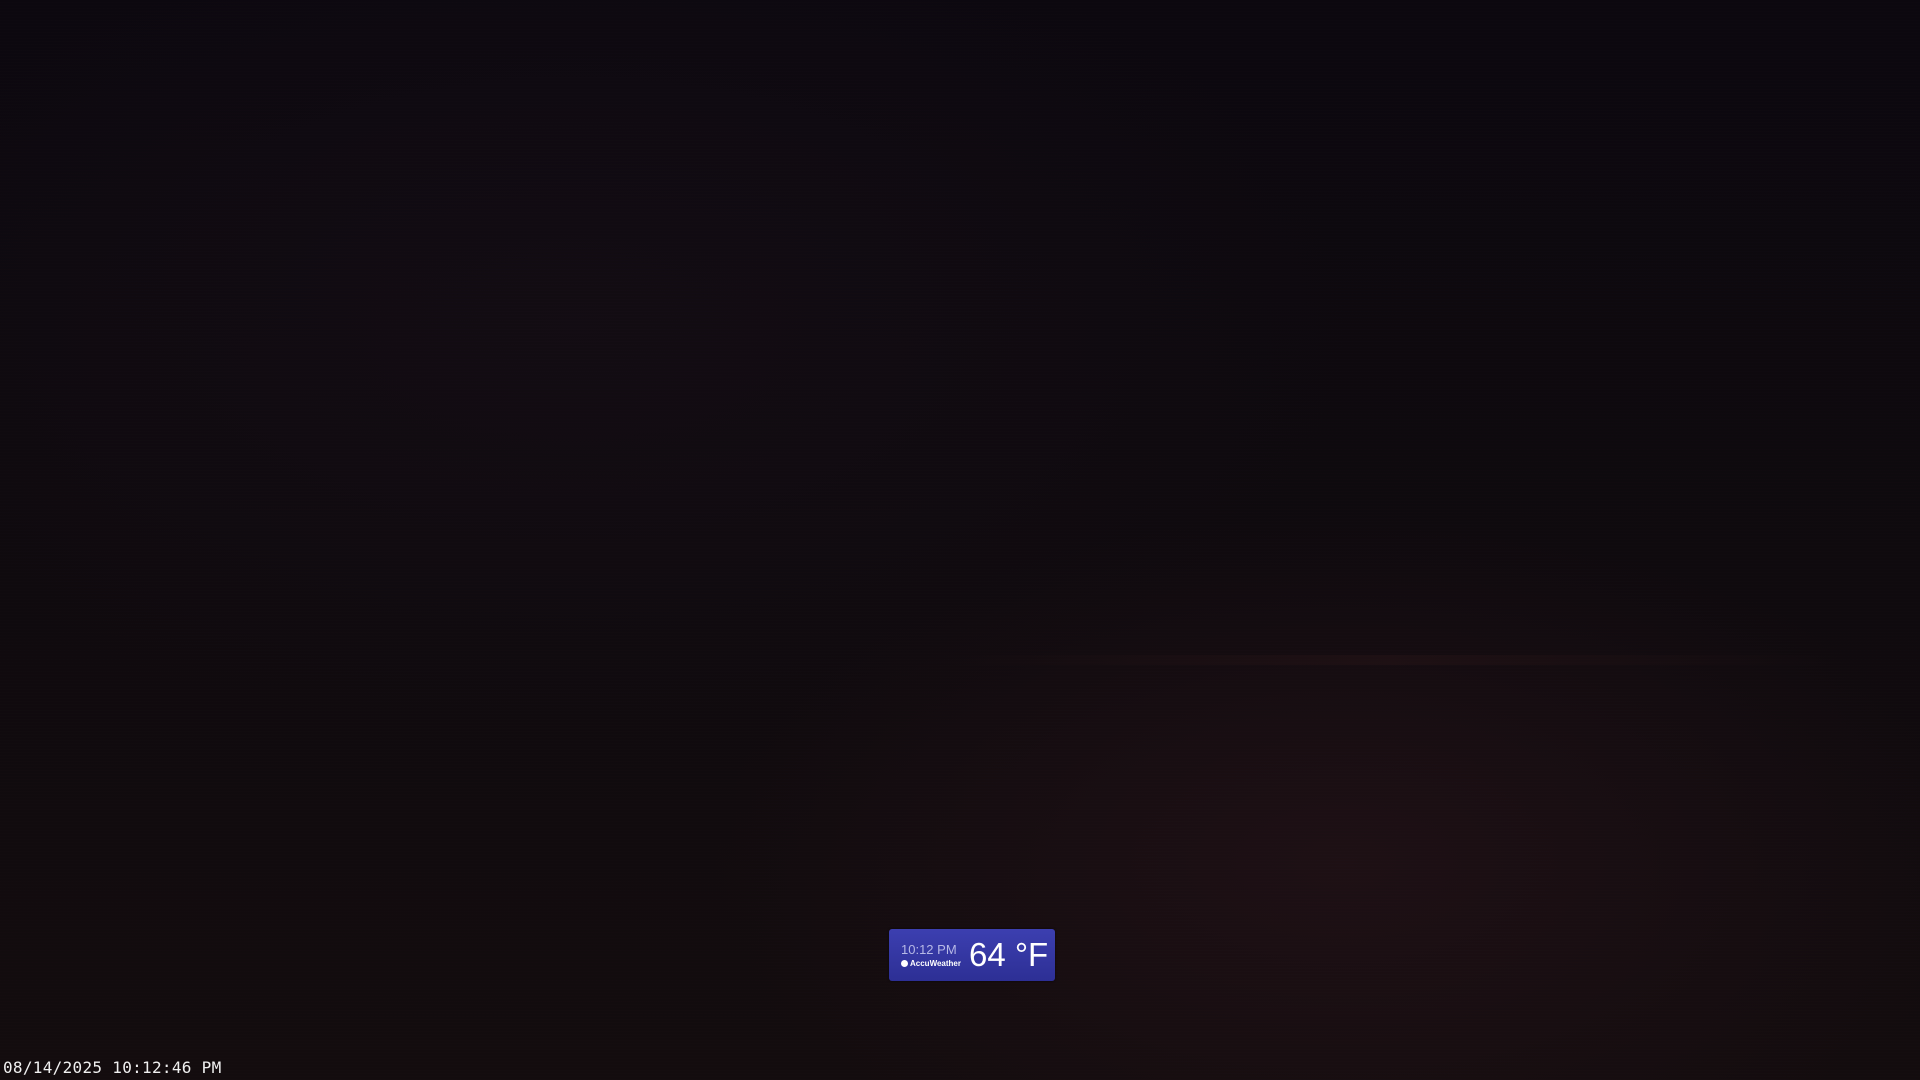 The image size is (1920, 1080). What do you see at coordinates (1008, 954) in the screenshot?
I see `temperature-reading: 64 °F` at bounding box center [1008, 954].